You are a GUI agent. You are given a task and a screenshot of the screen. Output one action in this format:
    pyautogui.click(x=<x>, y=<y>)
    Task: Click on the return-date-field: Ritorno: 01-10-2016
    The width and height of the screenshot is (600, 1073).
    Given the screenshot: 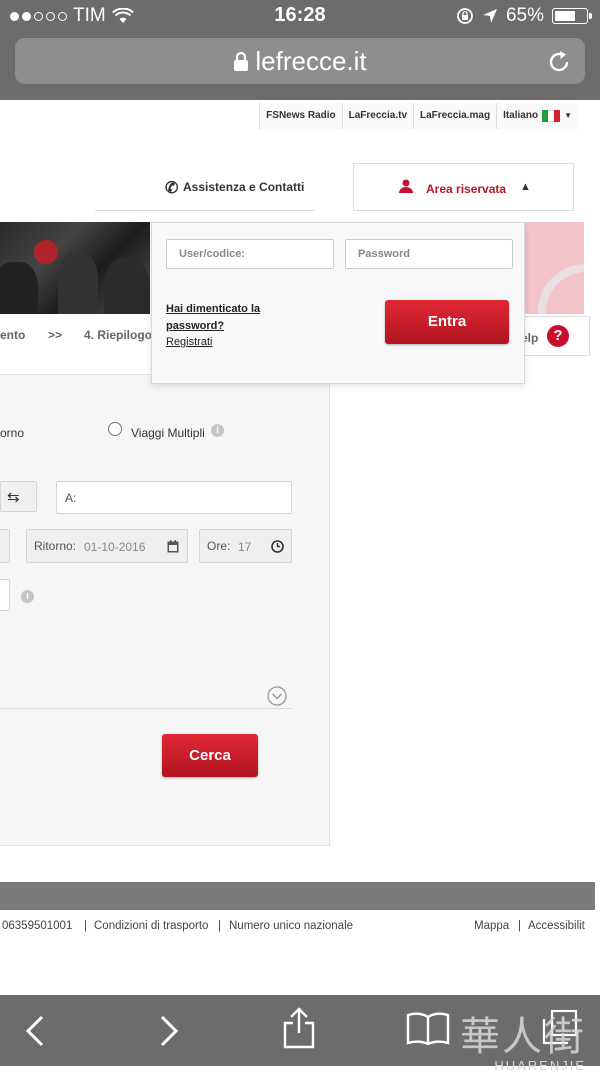 What is the action you would take?
    pyautogui.click(x=107, y=546)
    